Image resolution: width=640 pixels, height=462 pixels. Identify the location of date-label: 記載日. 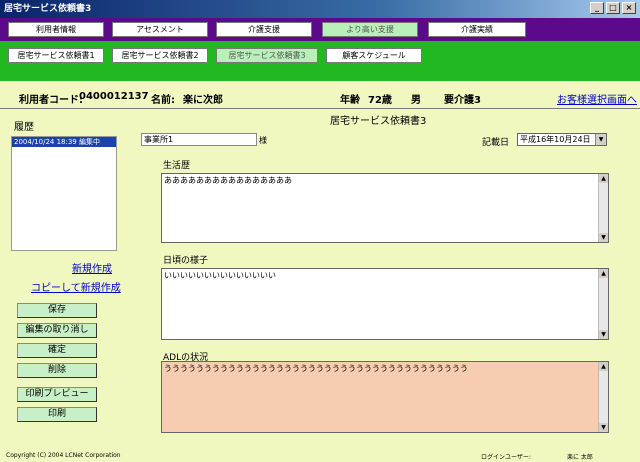
(496, 143).